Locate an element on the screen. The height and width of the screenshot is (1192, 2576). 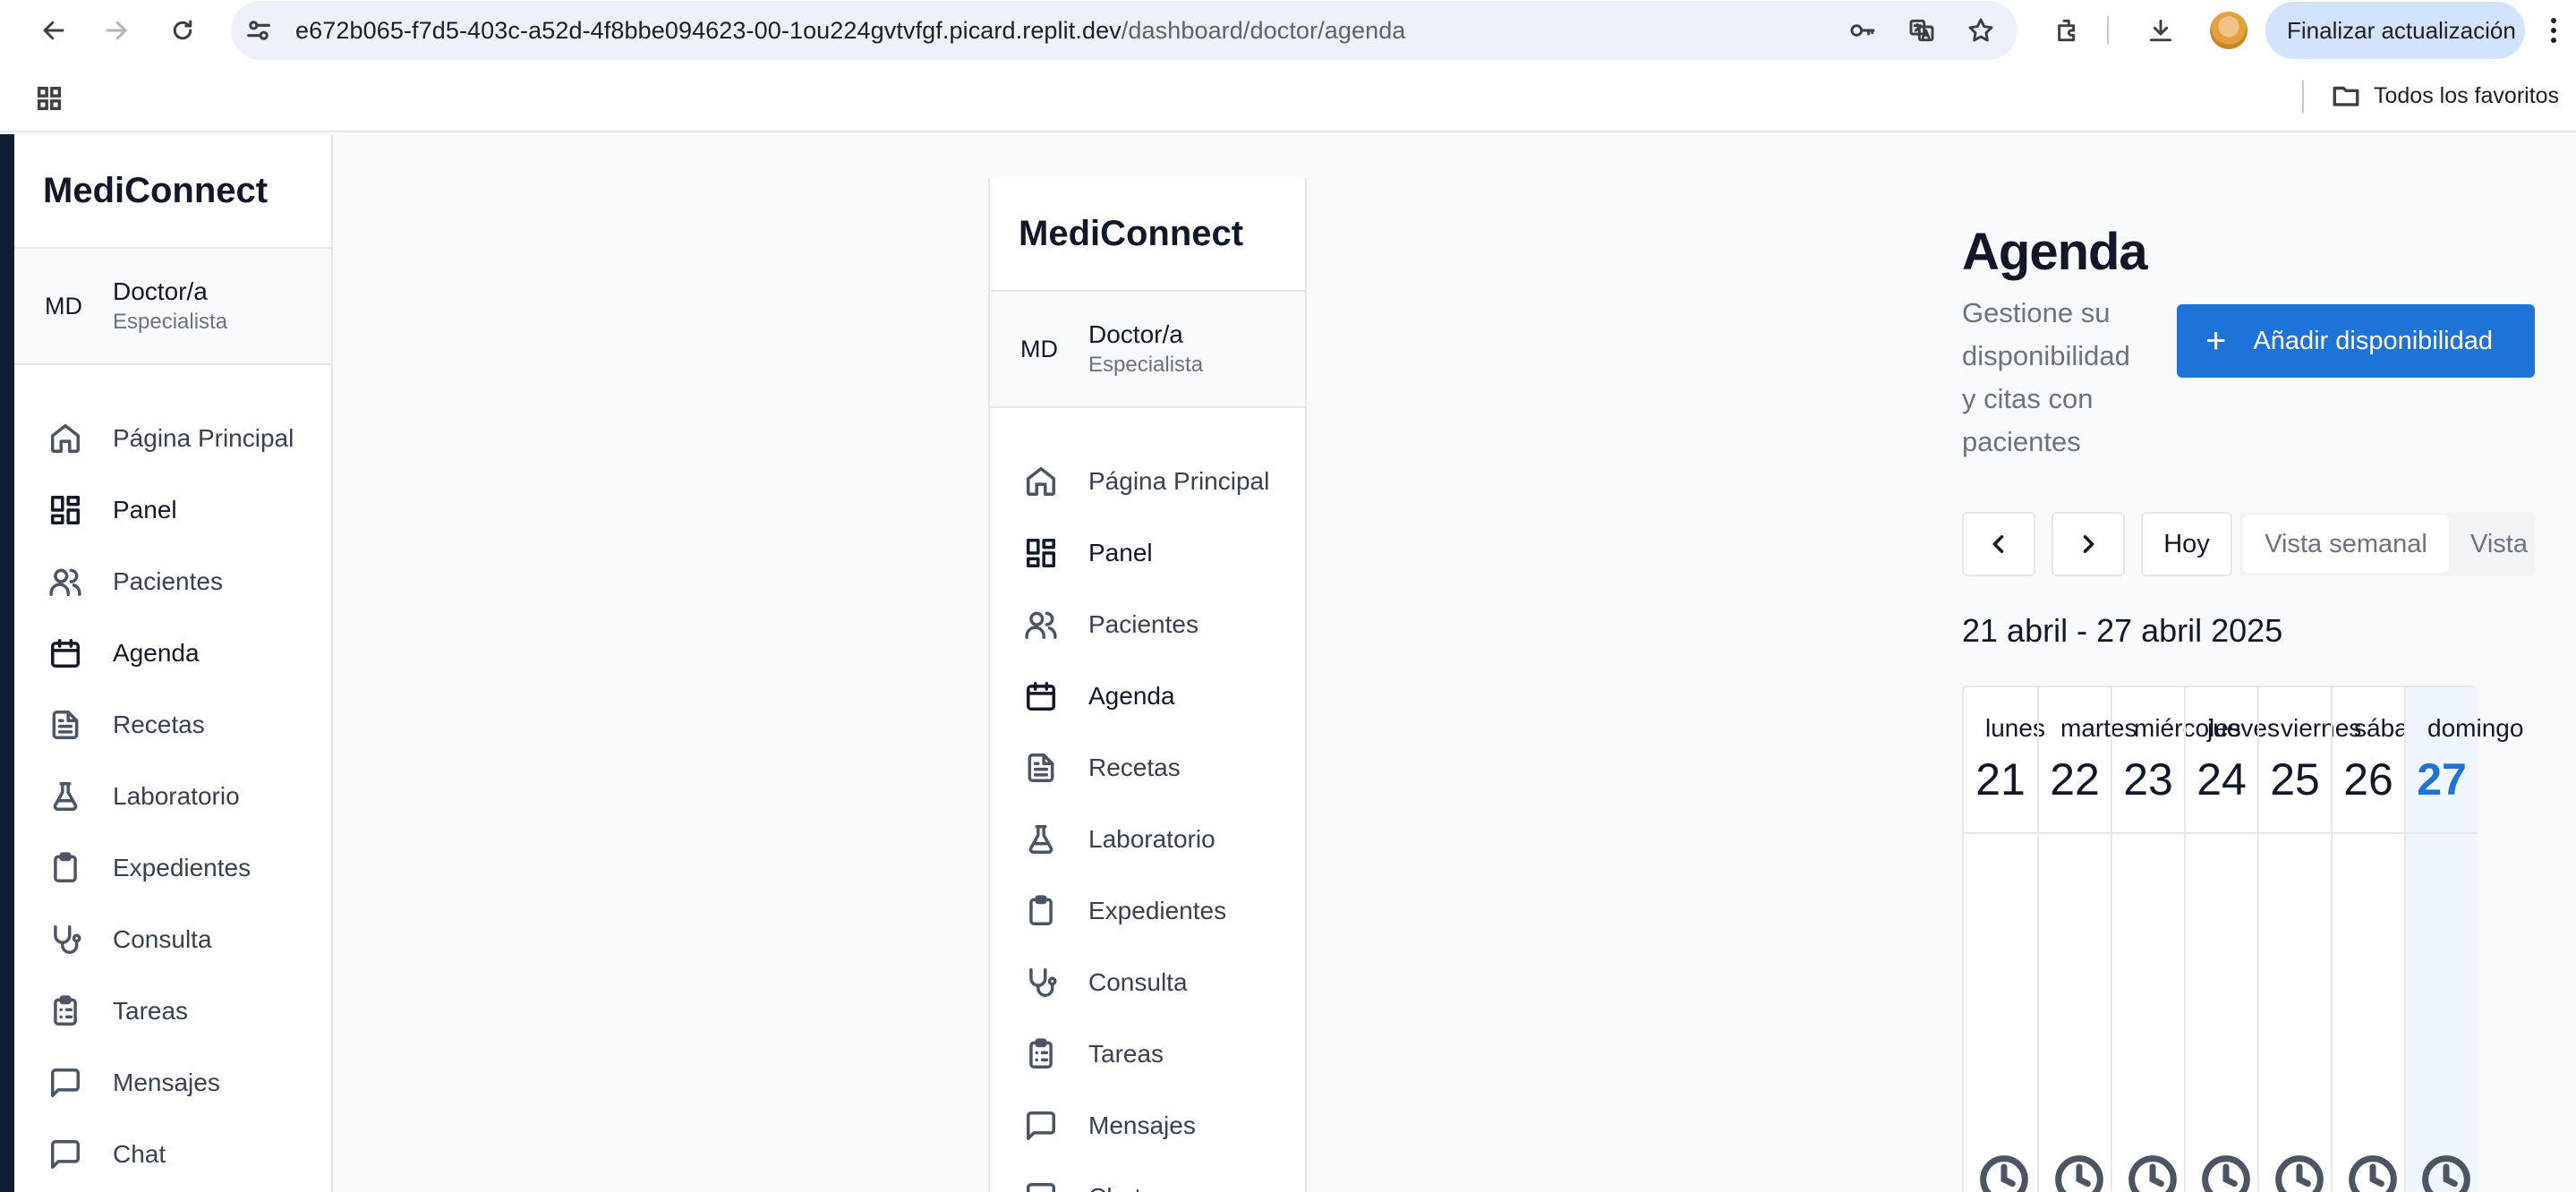
prev-week-button is located at coordinates (1998, 544).